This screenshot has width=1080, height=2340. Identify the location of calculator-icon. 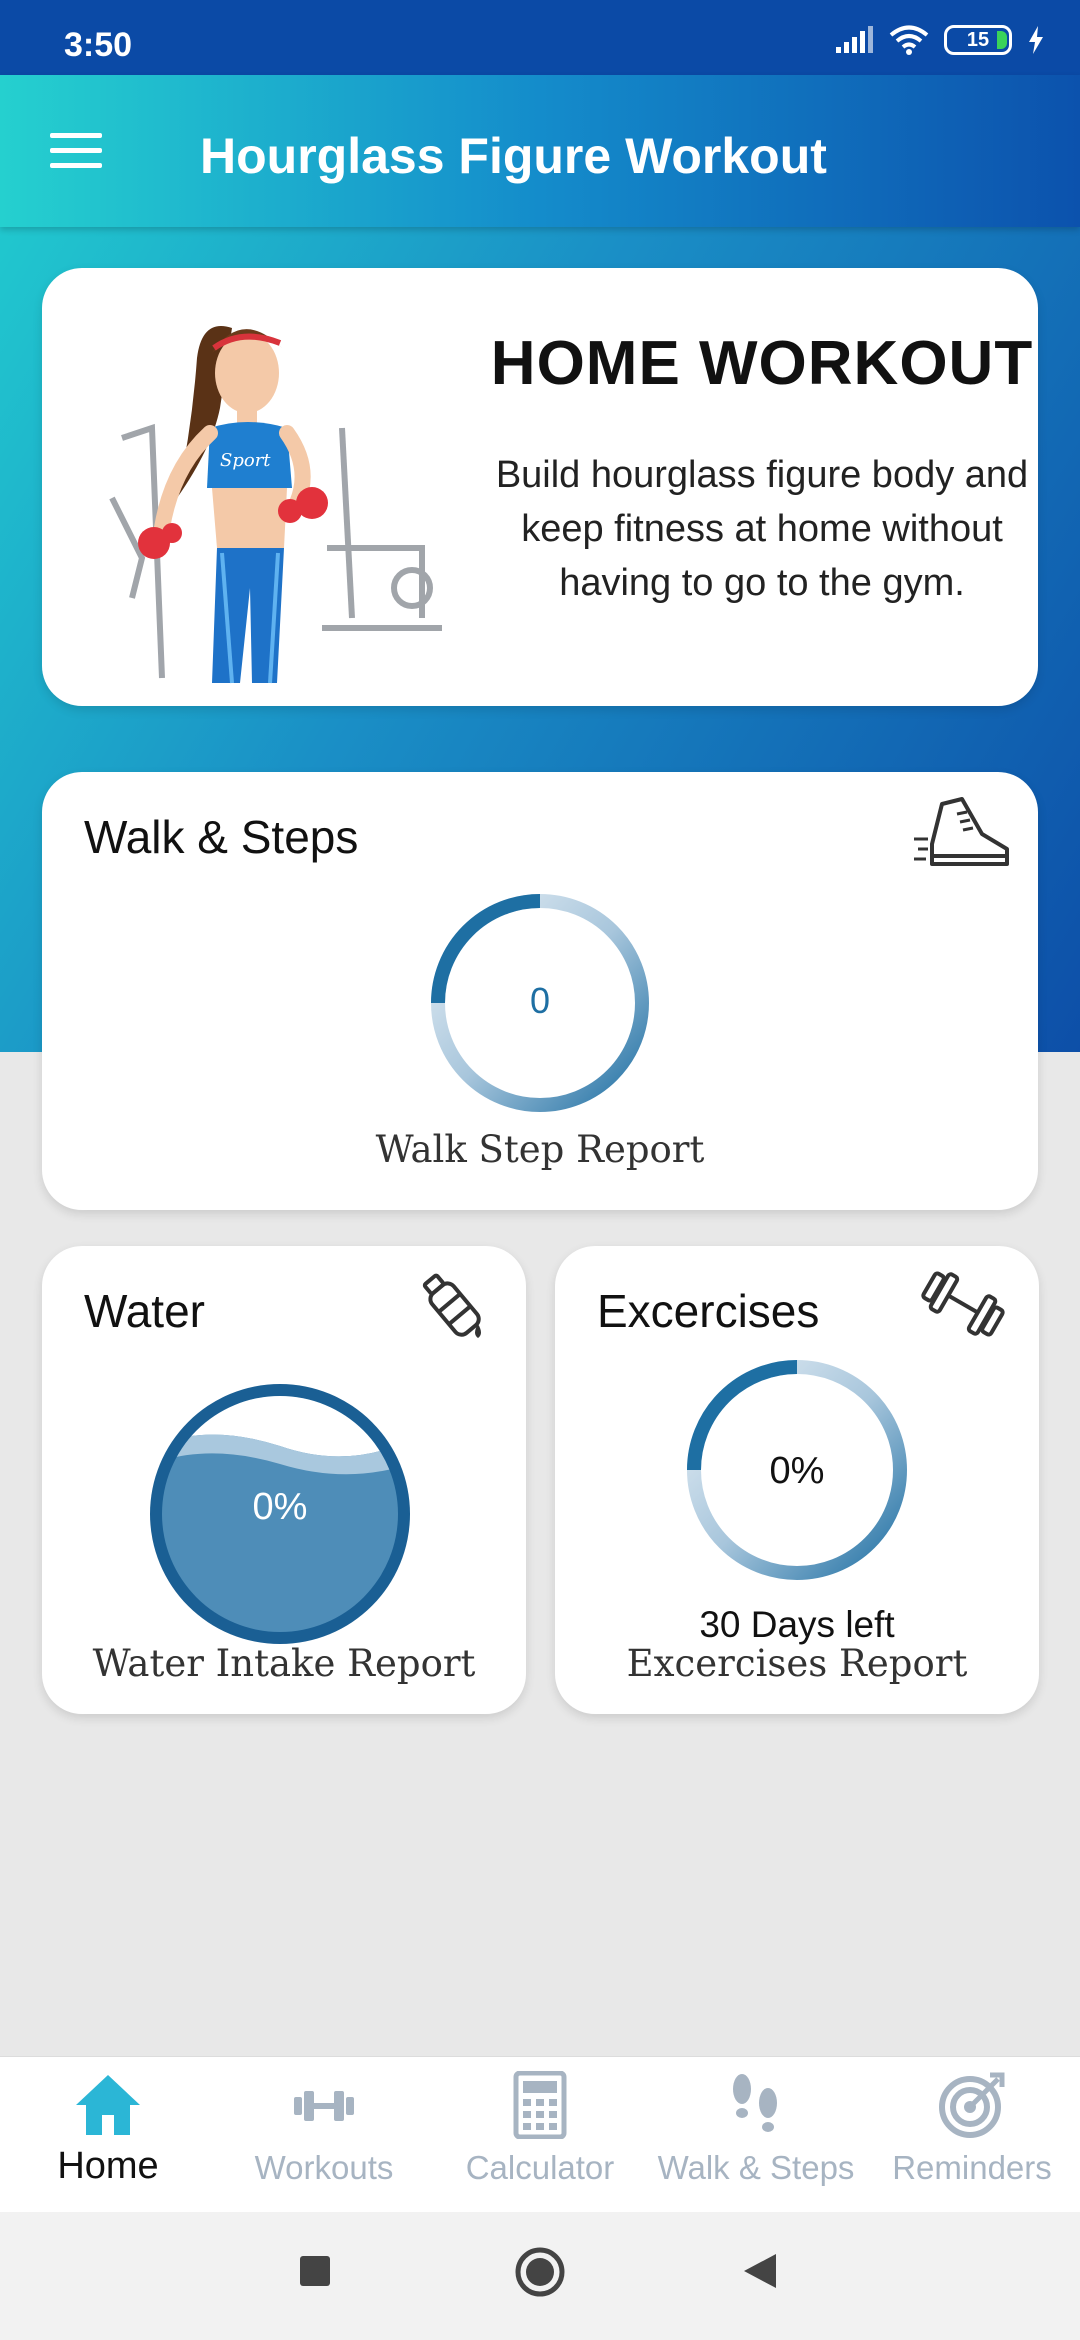
(540, 2105).